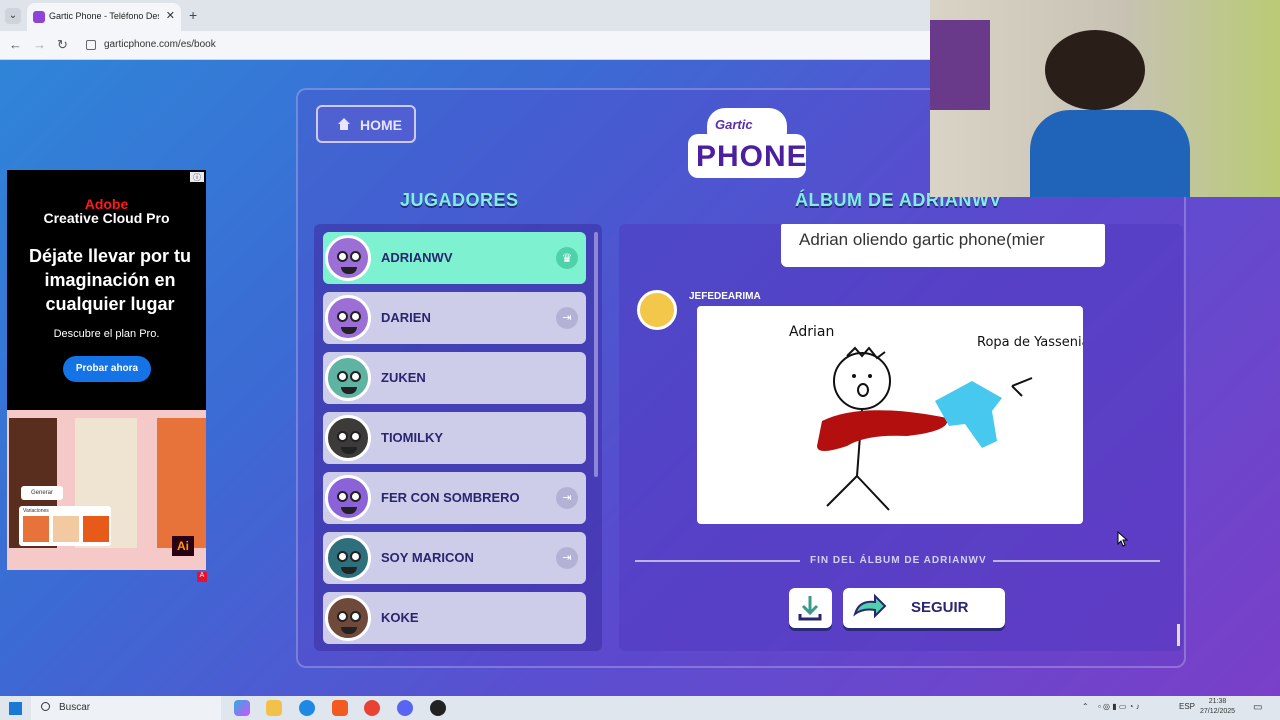 Image resolution: width=1280 pixels, height=720 pixels. What do you see at coordinates (412, 437) in the screenshot?
I see `player-name: TIOMILKY` at bounding box center [412, 437].